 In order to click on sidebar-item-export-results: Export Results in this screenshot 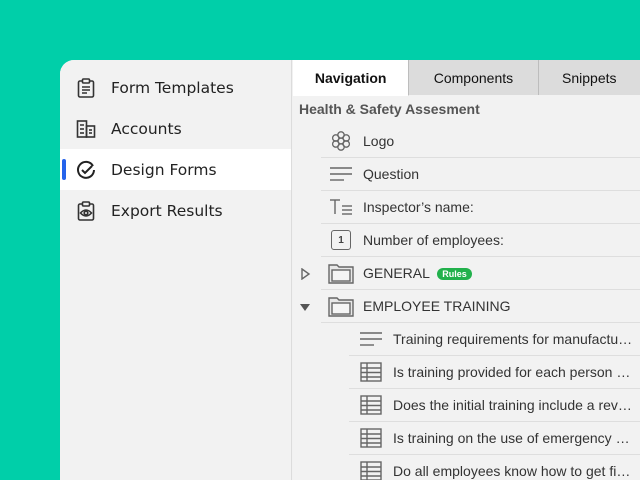, I will do `click(175, 210)`.